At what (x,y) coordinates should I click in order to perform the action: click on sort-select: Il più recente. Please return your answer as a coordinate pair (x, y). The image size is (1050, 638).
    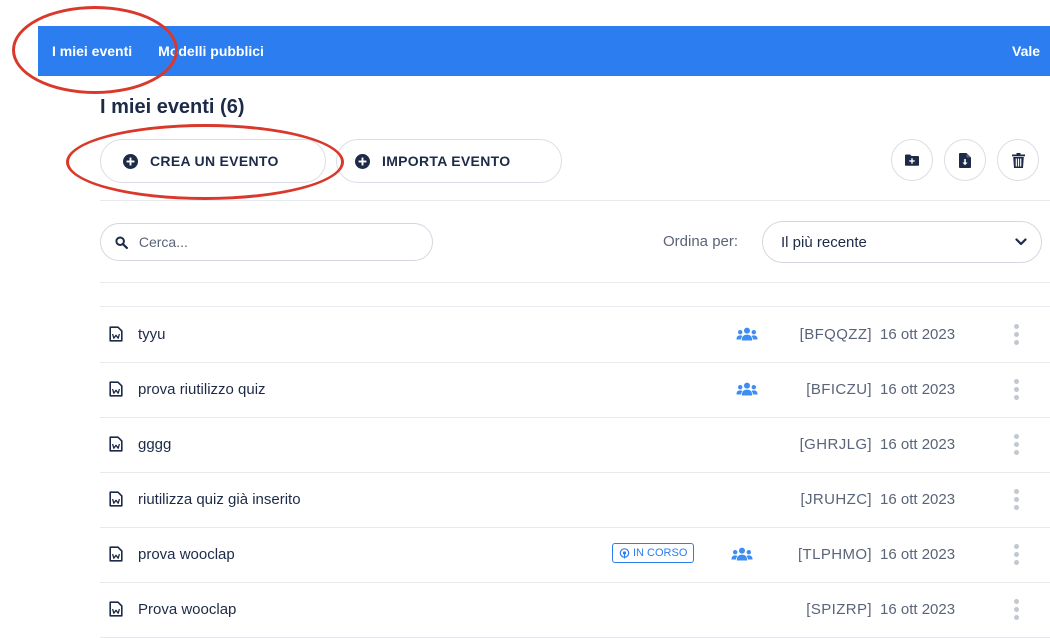
    Looking at the image, I should click on (902, 242).